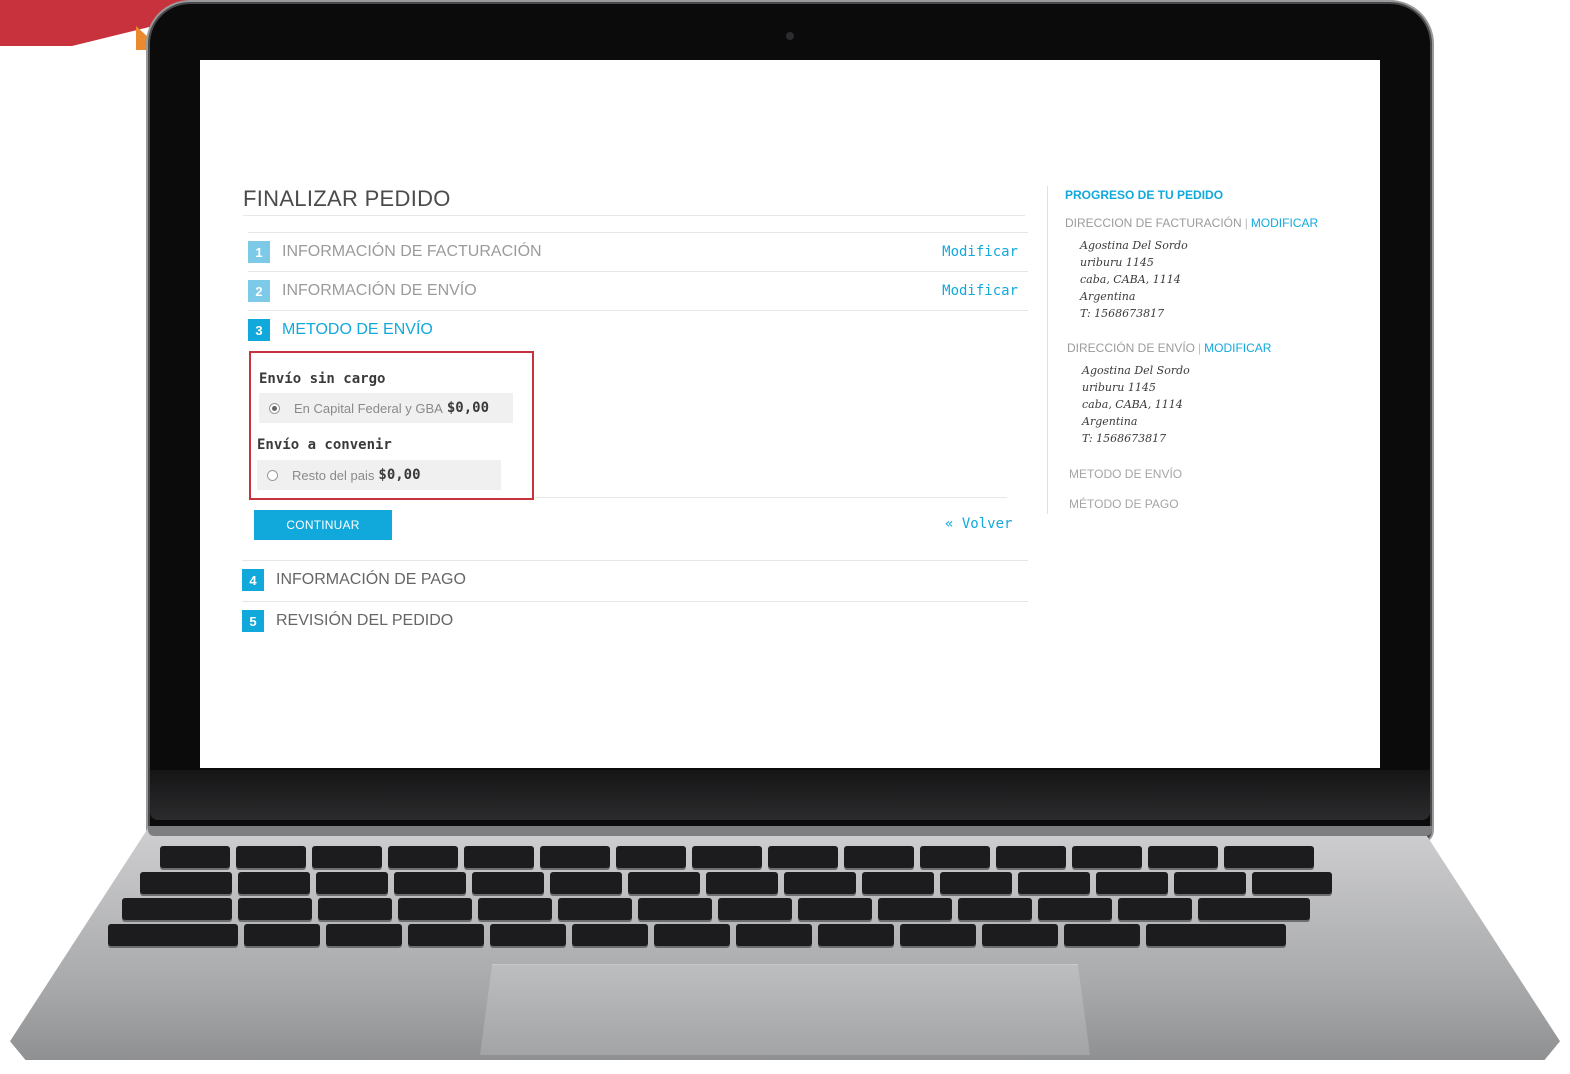 This screenshot has width=1570, height=1074. What do you see at coordinates (1131, 348) in the screenshot?
I see `shipping-heading-text: DIRECCIÓN DE ENVÍO` at bounding box center [1131, 348].